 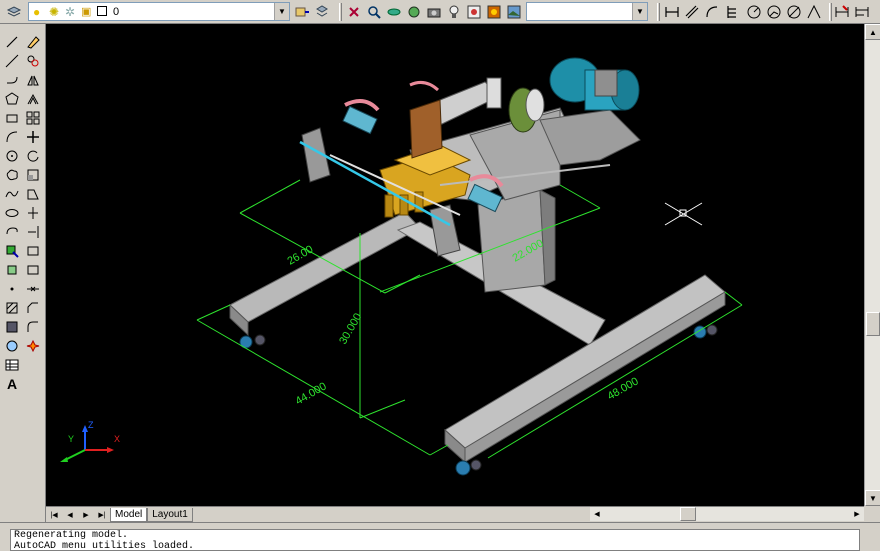 I want to click on quick-dimension-icon, so click(x=842, y=12).